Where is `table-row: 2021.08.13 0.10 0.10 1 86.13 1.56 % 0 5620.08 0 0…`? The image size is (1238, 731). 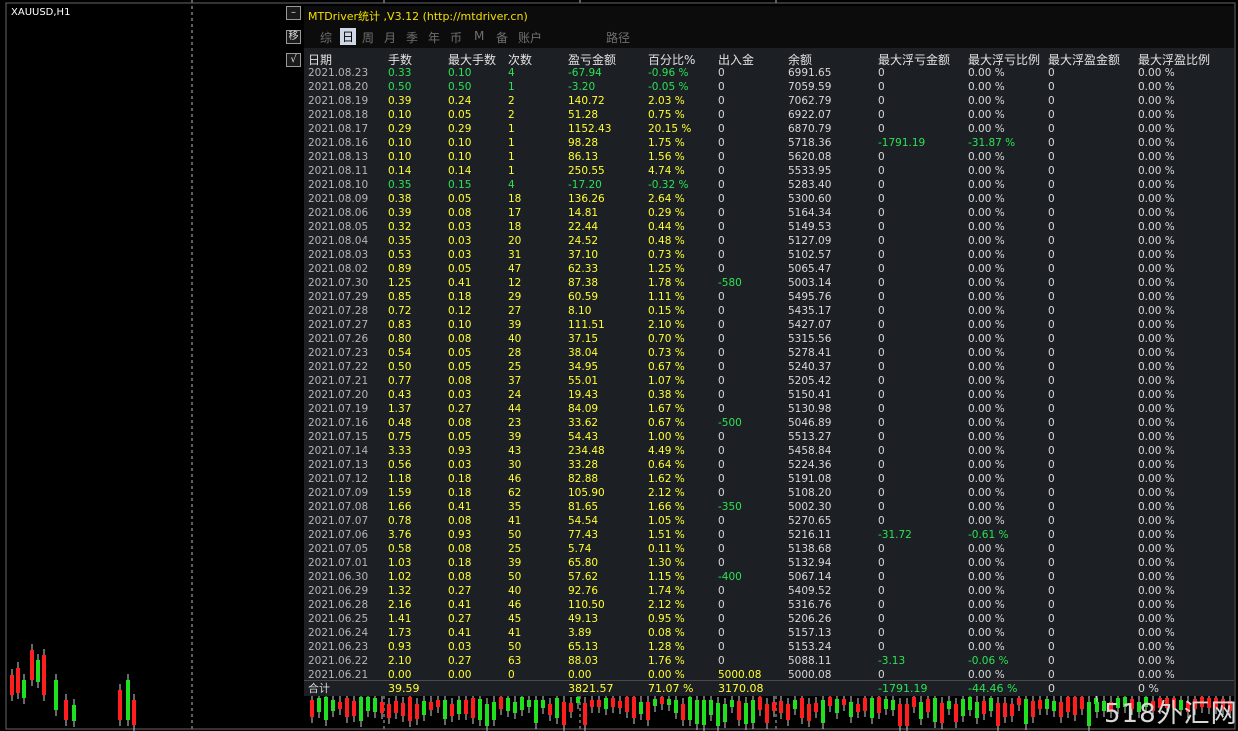
table-row: 2021.08.13 0.10 0.10 1 86.13 1.56 % 0 5620.08 0 0… is located at coordinates (769, 157).